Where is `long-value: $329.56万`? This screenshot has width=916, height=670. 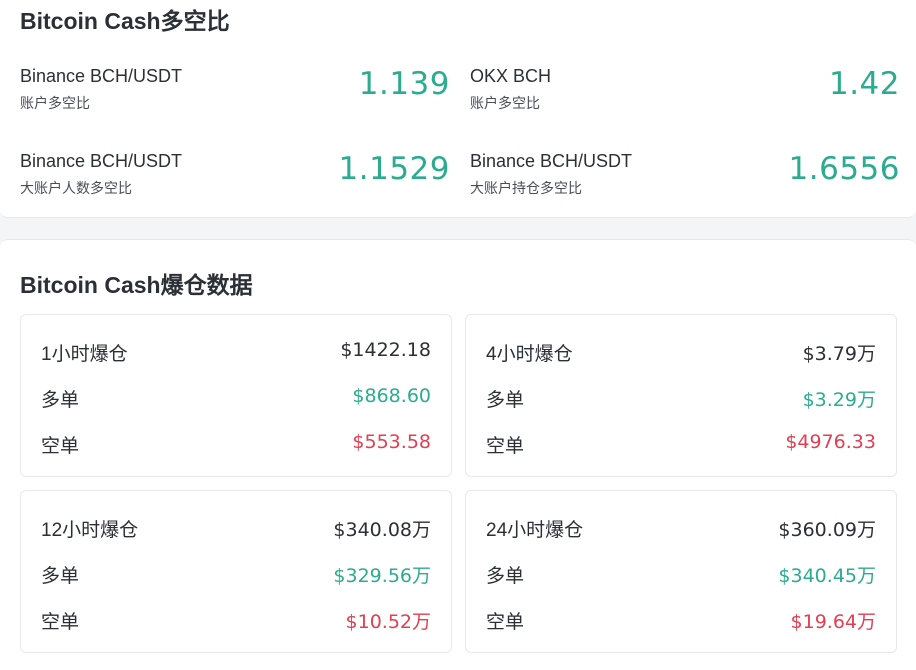 long-value: $329.56万 is located at coordinates (382, 576).